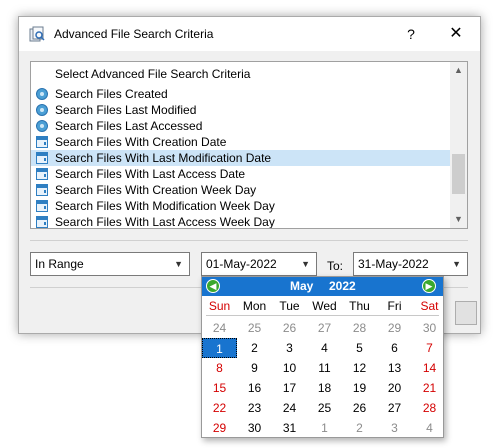 The height and width of the screenshot is (448, 499). I want to click on calendar-day: 17, so click(289, 388).